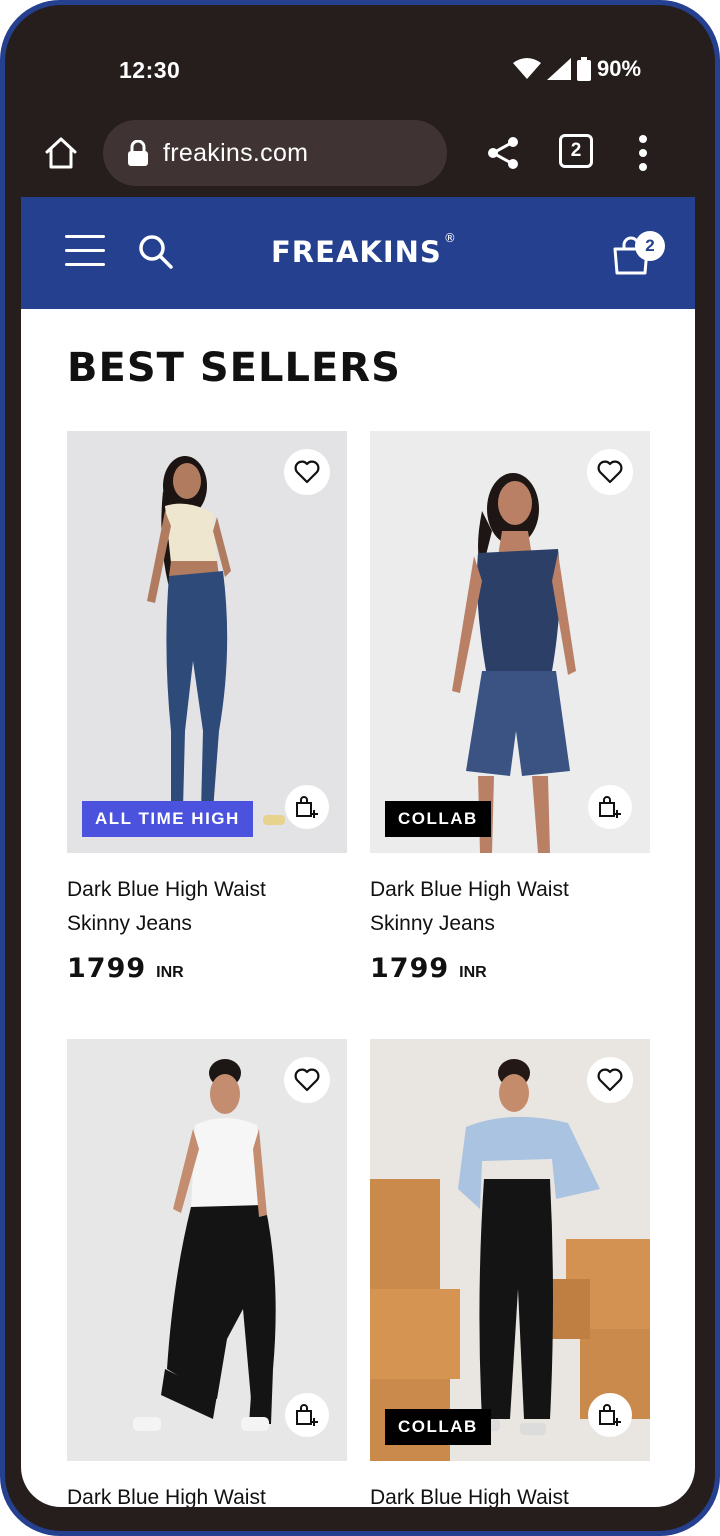 The image size is (720, 1536). Describe the element at coordinates (150, 70) in the screenshot. I see `status-time: 12:30` at that location.